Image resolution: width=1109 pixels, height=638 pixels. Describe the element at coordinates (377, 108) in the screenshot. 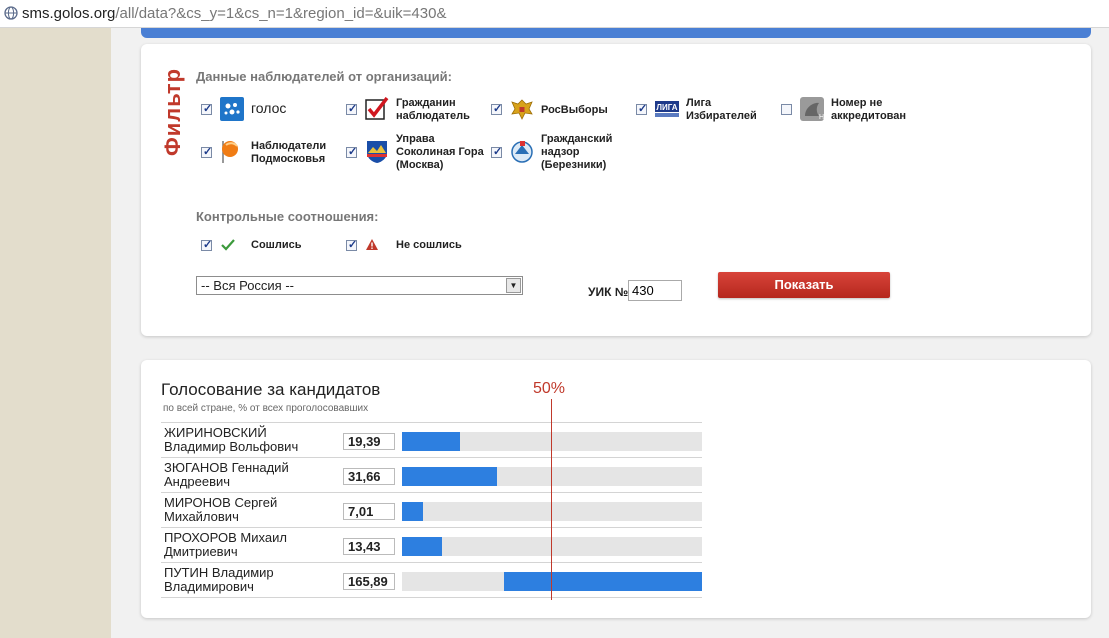

I see `red-checkmark-logo-icon` at that location.